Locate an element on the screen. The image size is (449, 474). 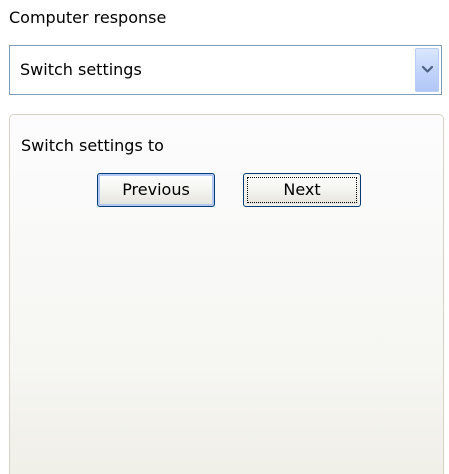
computer-response-dropdown: Switch settings is located at coordinates (225, 70).